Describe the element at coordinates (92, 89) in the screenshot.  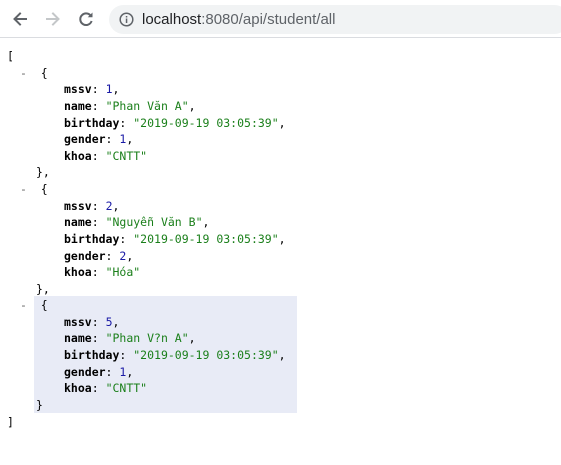
I see `field-mssv: mssv: 1,` at that location.